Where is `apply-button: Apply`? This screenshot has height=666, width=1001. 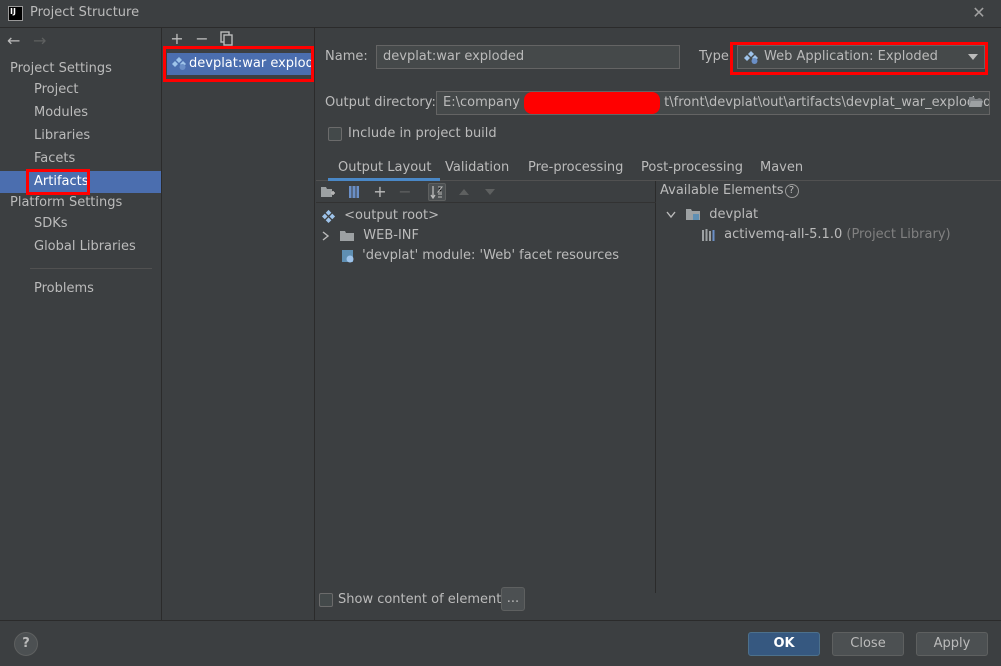 apply-button: Apply is located at coordinates (952, 644).